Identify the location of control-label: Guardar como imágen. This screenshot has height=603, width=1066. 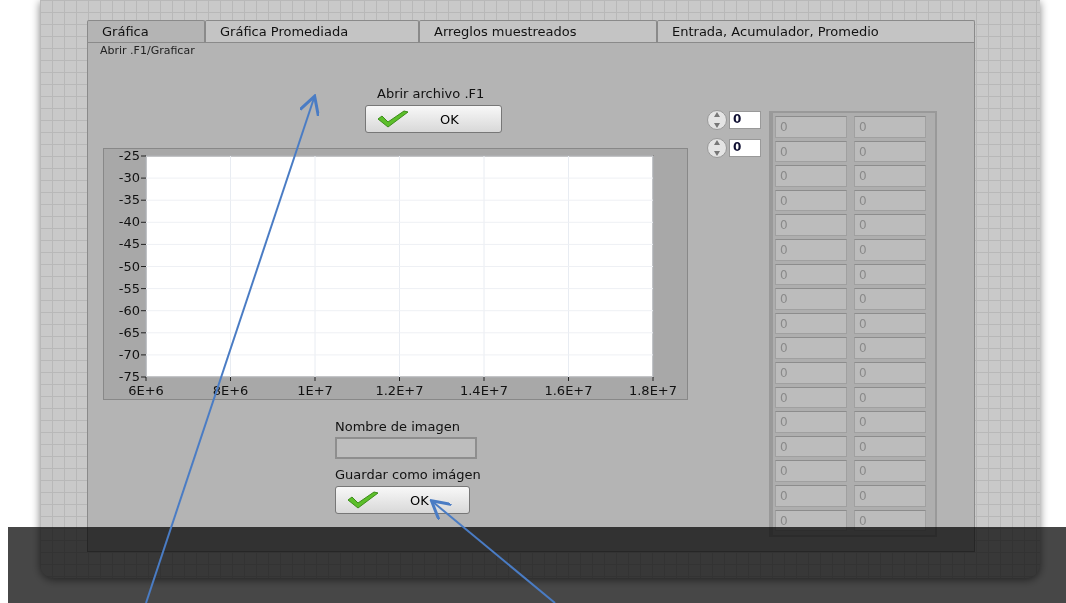
(408, 474).